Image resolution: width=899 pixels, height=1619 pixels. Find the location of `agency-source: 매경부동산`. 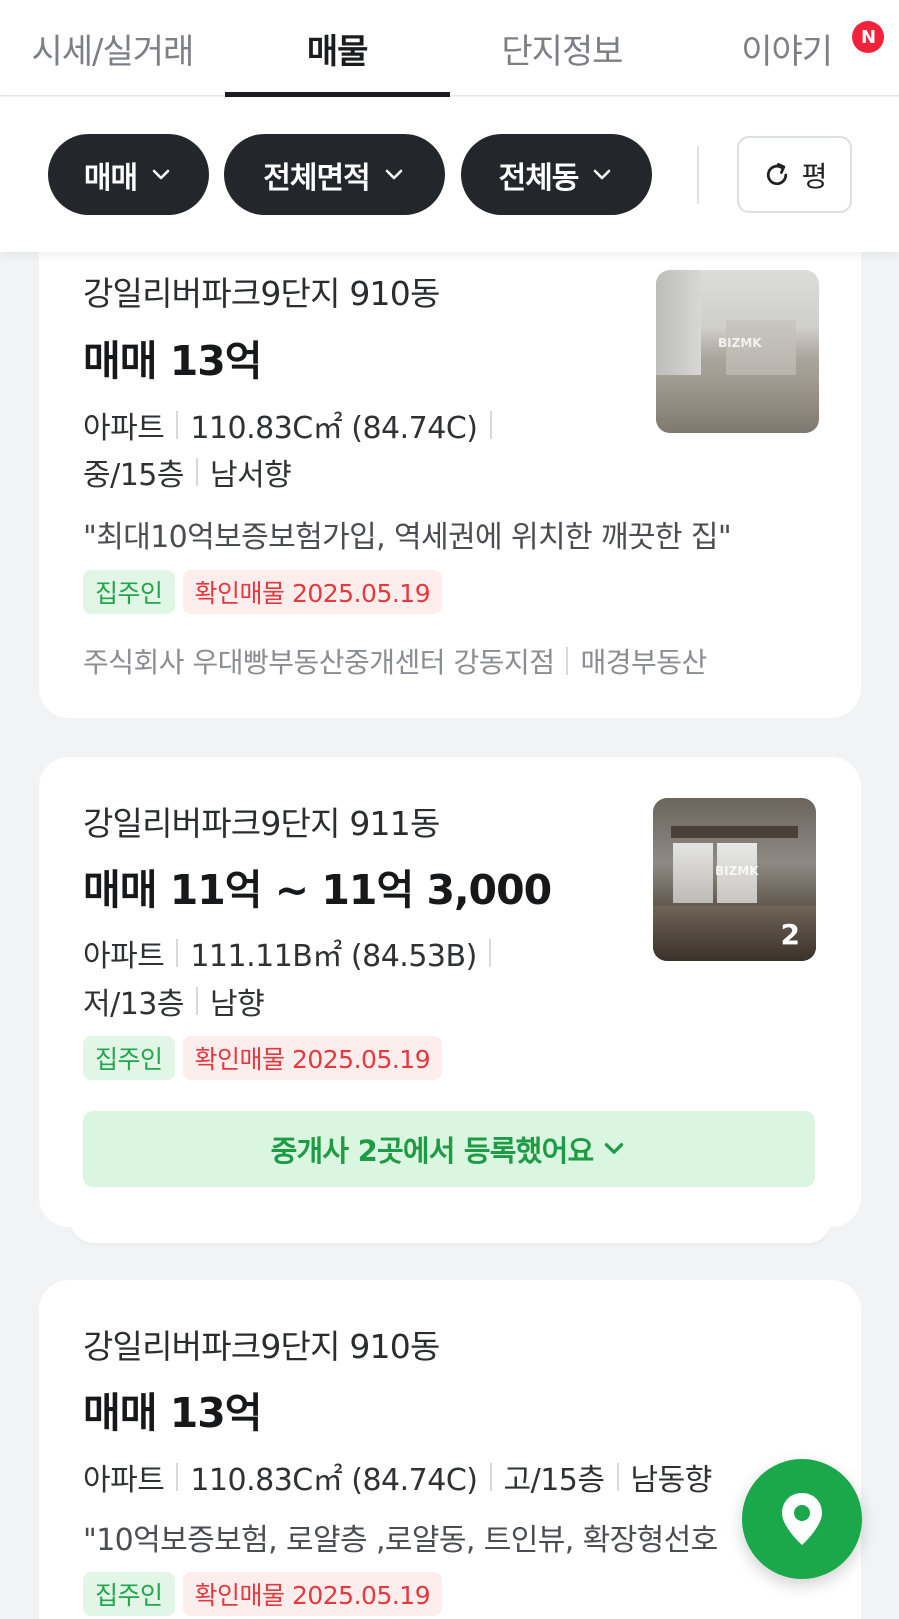

agency-source: 매경부동산 is located at coordinates (643, 662).